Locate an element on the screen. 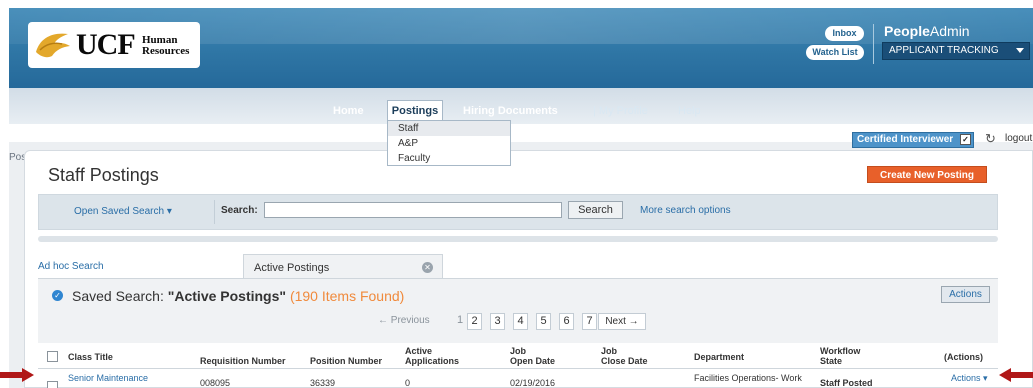 The width and height of the screenshot is (1033, 388). peopleadmin-logo: PeopleAdmin is located at coordinates (927, 31).